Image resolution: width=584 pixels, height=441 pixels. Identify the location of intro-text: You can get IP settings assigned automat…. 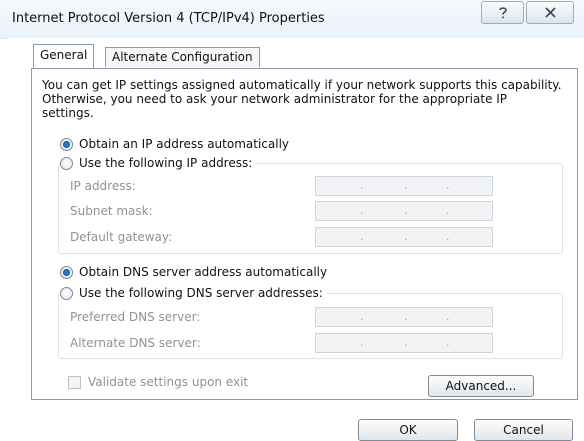
(302, 99).